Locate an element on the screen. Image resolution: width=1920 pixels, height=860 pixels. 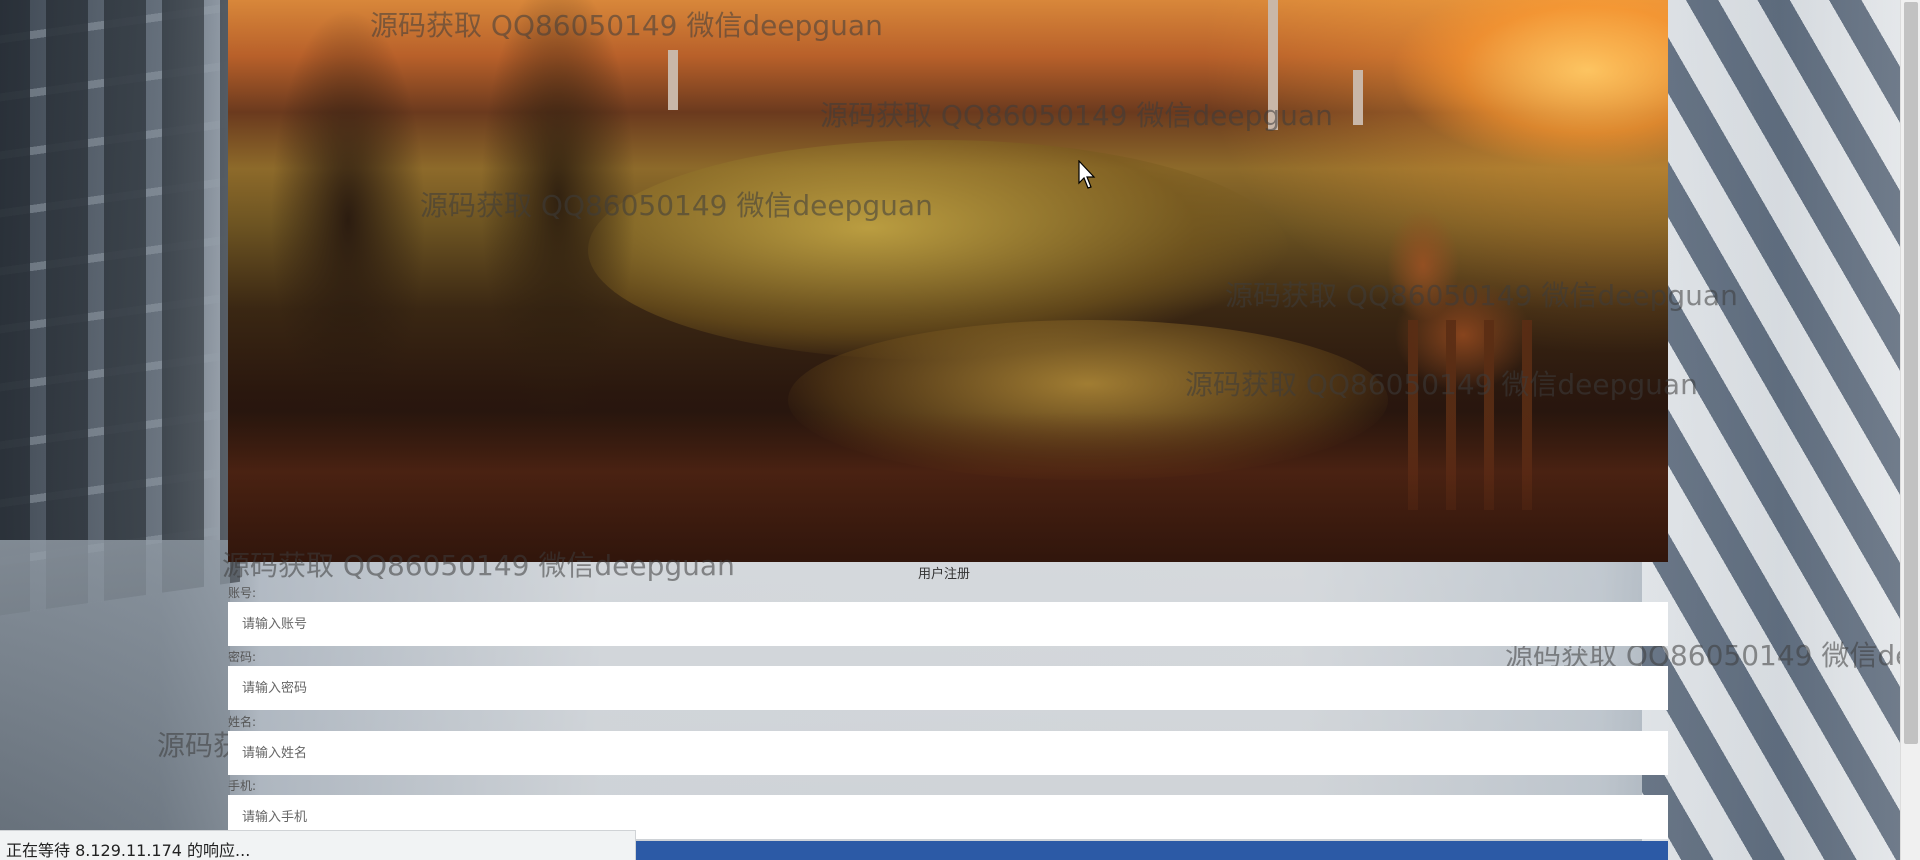
scrollbar-thumb is located at coordinates (1911, 373).